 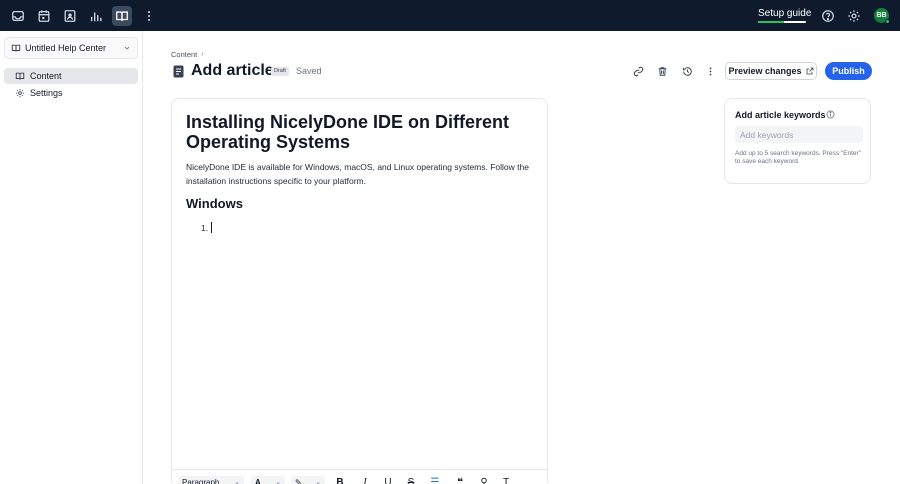 I want to click on online-status-dot, so click(x=887, y=21).